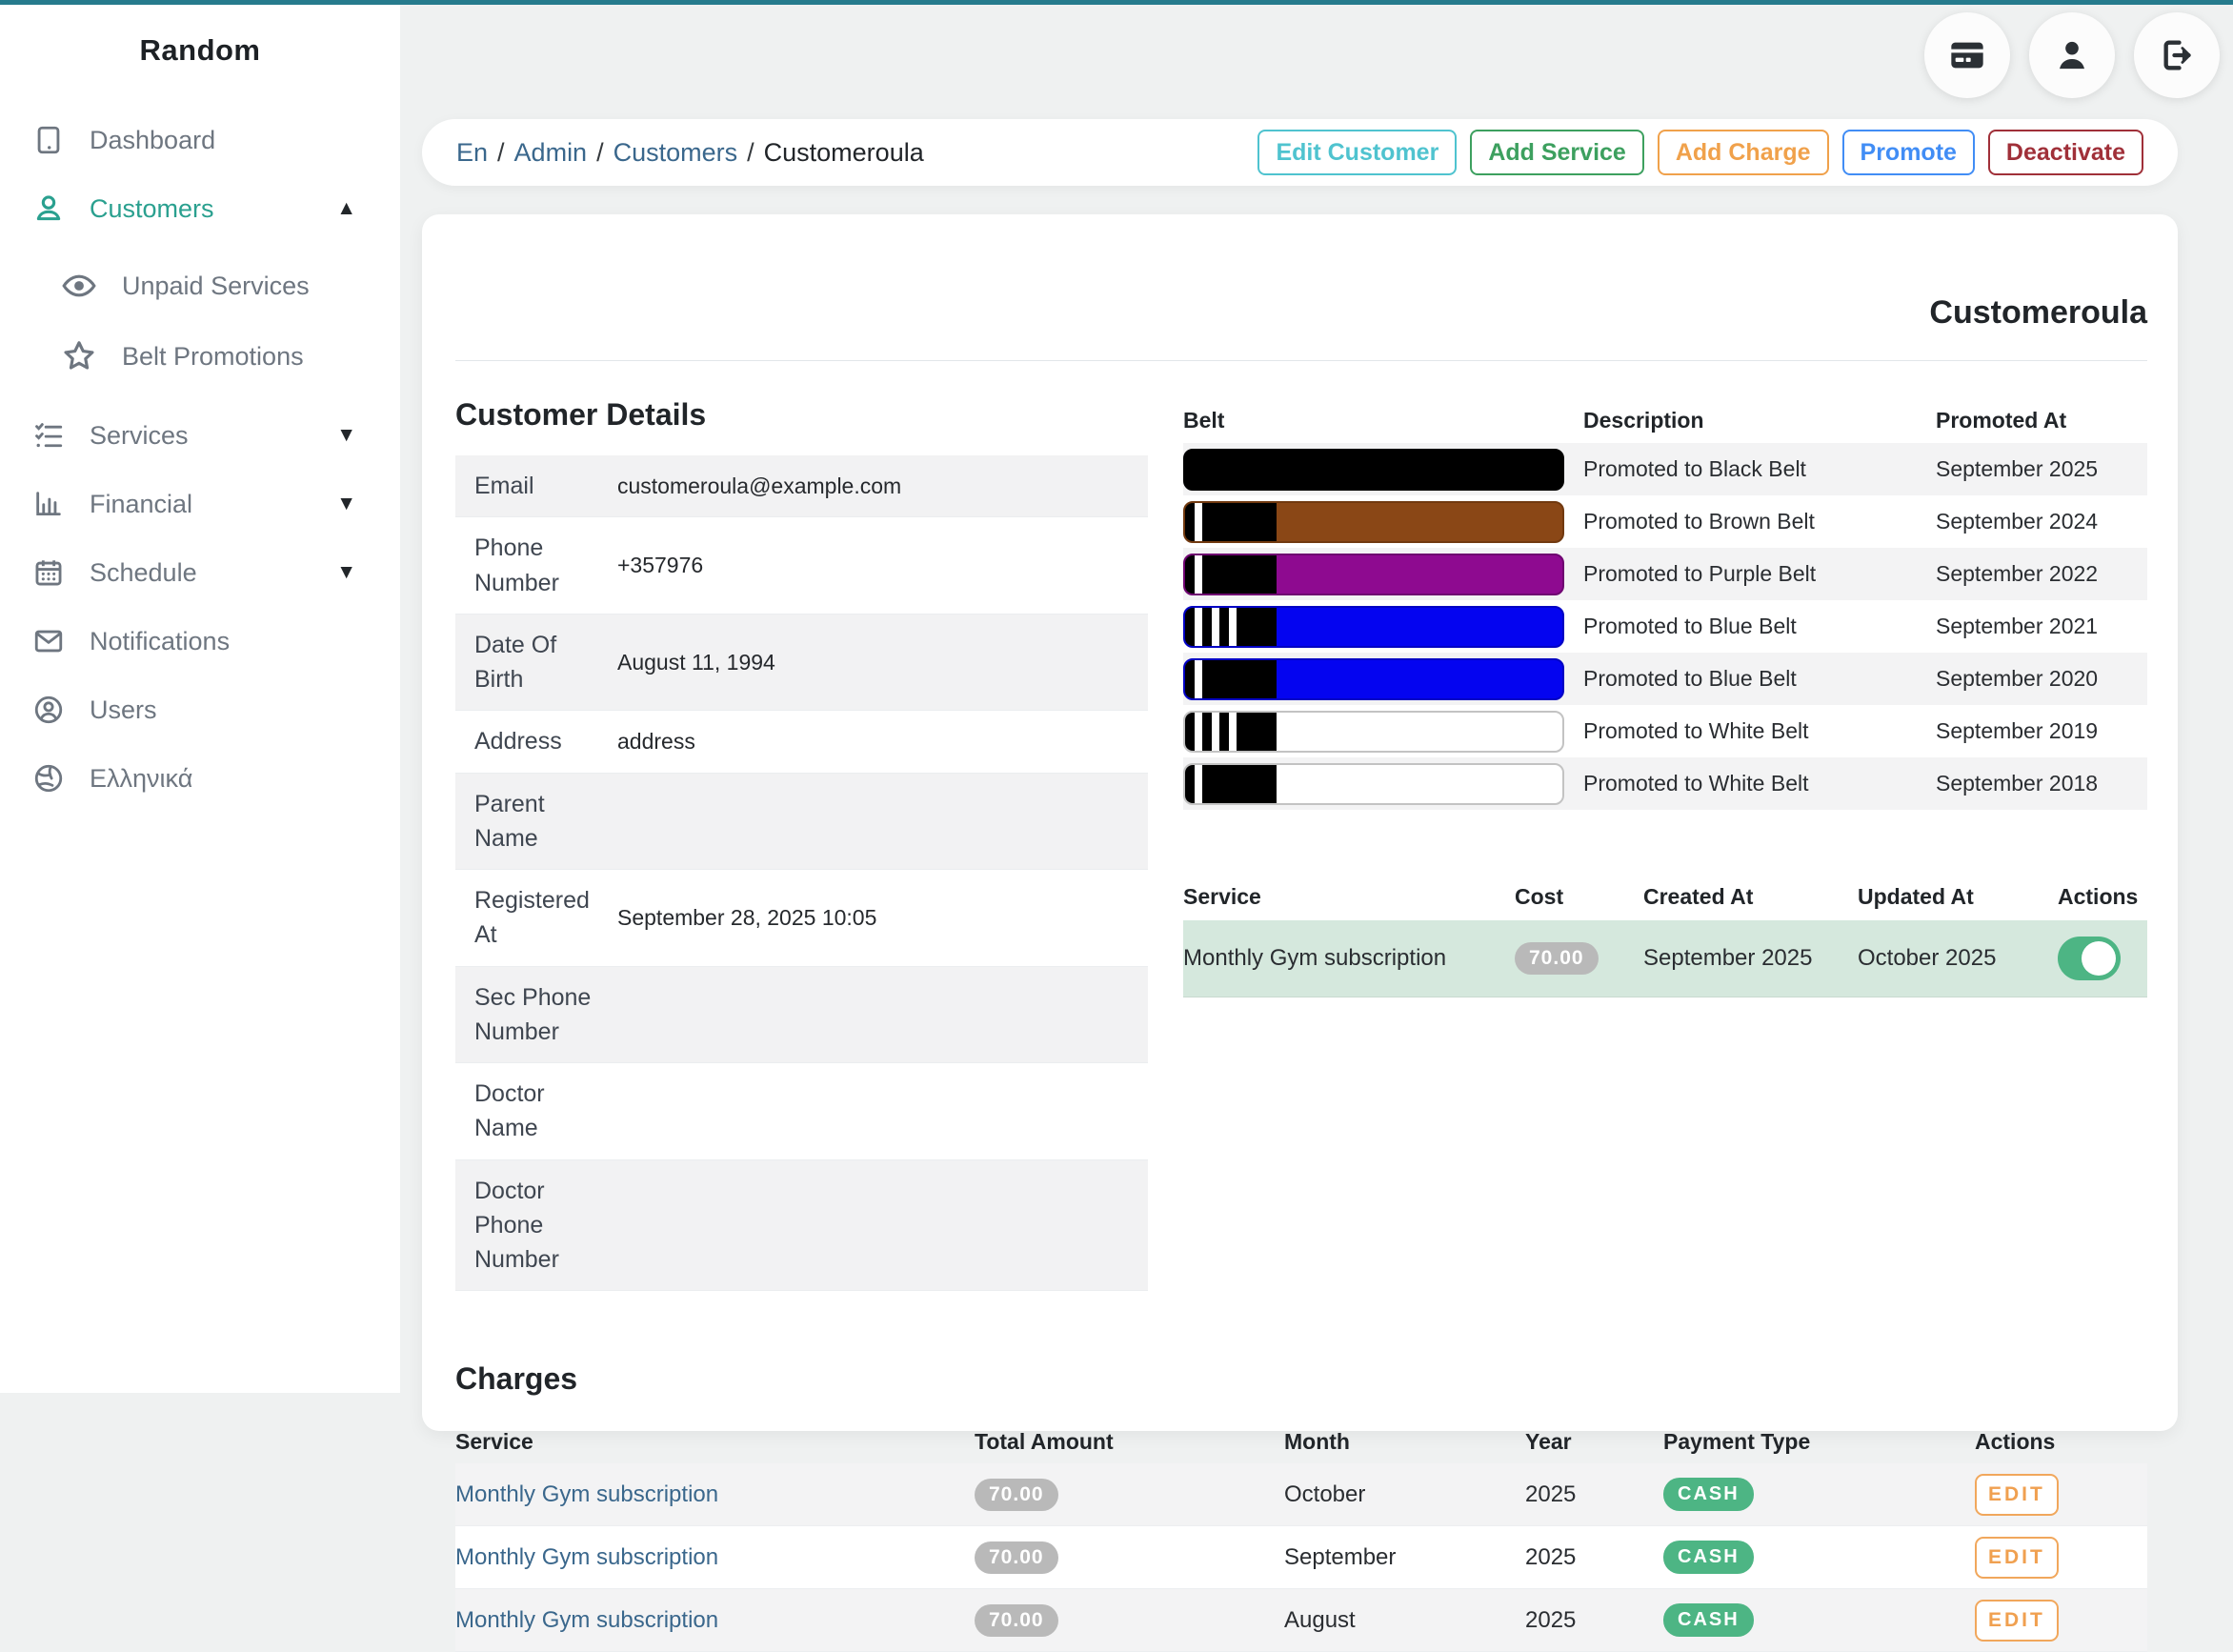  Describe the element at coordinates (1373, 469) in the screenshot. I see `black-belt-graphic` at that location.